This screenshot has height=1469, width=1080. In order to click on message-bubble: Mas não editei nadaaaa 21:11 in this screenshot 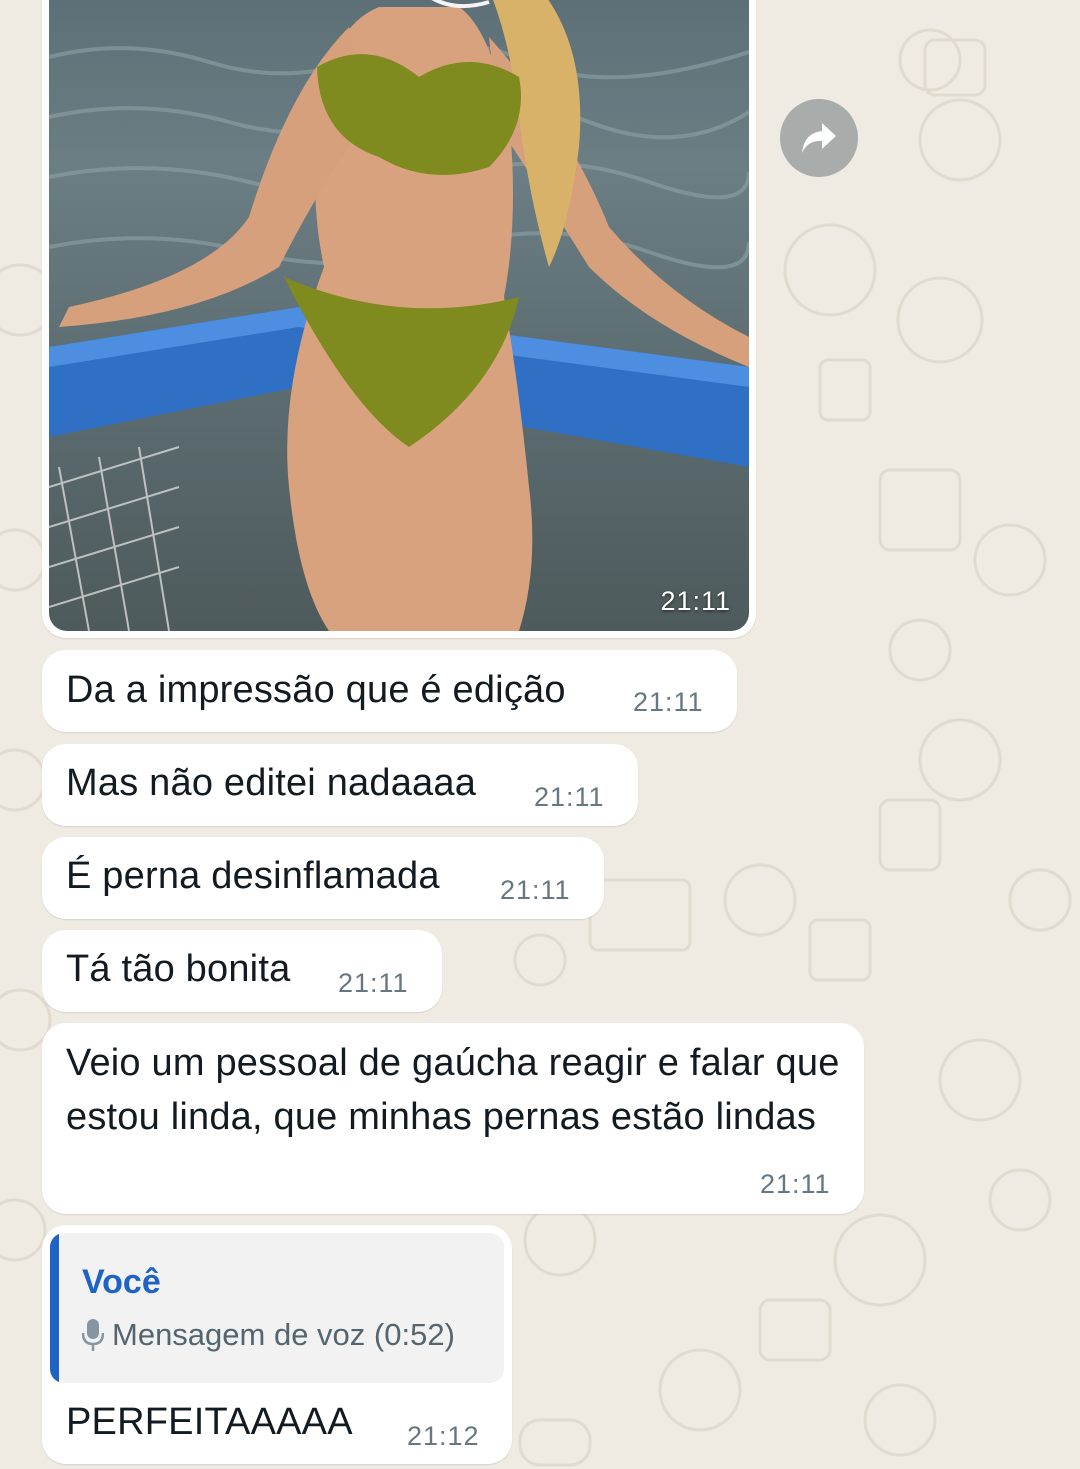, I will do `click(340, 785)`.